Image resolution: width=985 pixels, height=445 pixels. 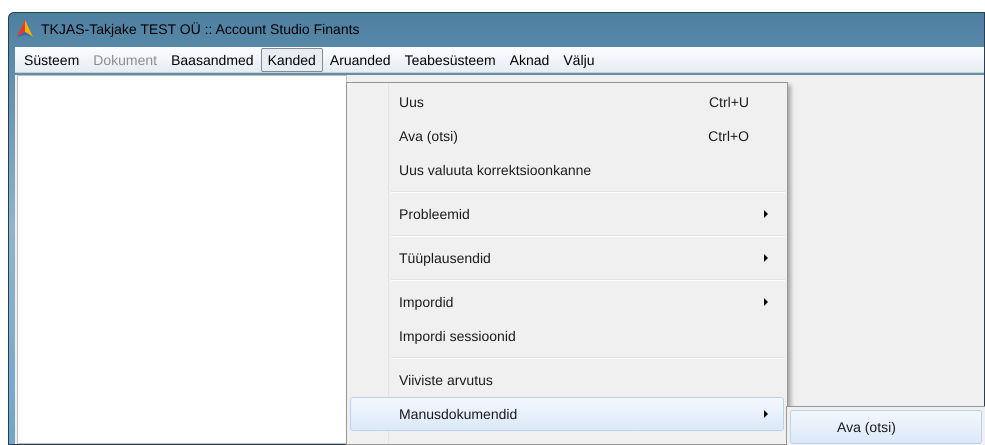 I want to click on menu-item: Välju, so click(x=579, y=60).